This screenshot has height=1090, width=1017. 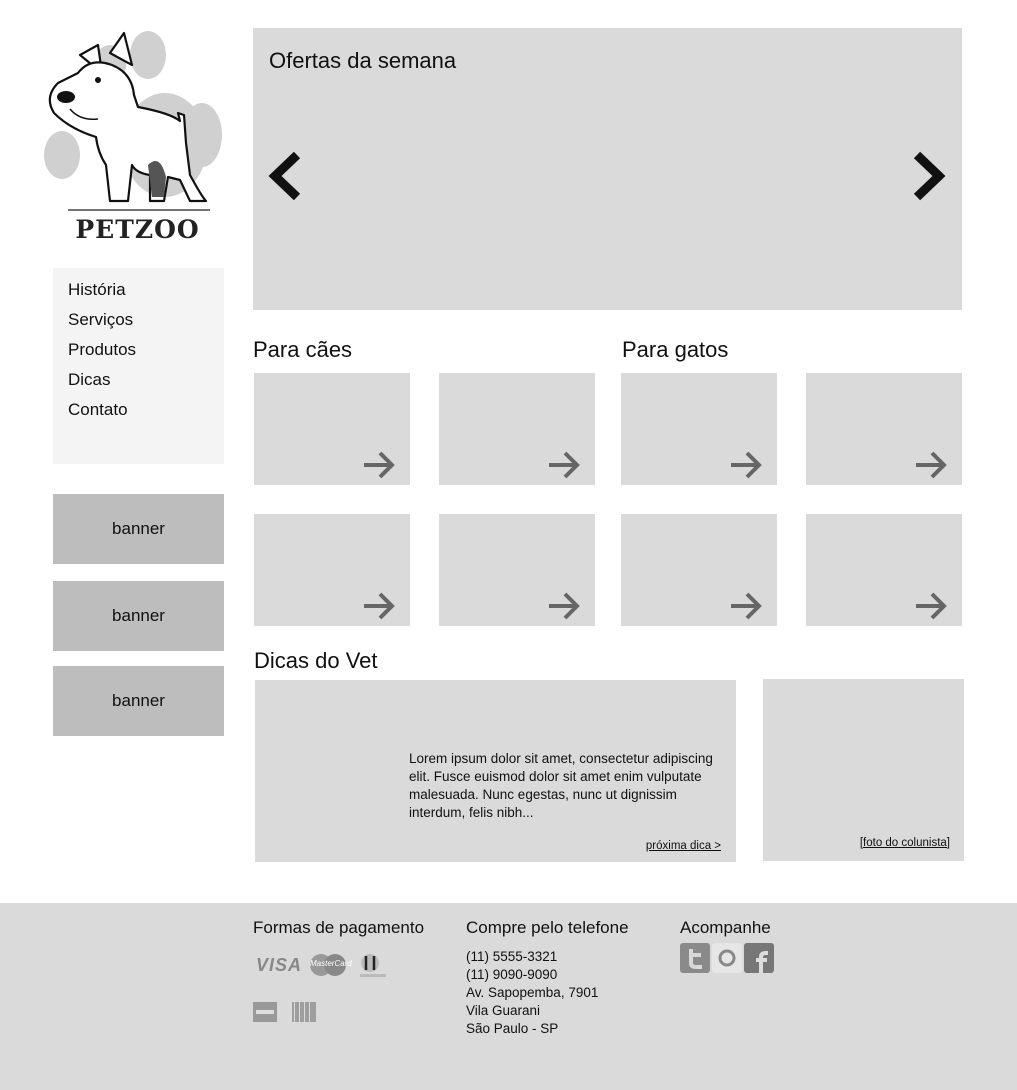 What do you see at coordinates (863, 770) in the screenshot?
I see `columnist-photo: [foto do colunista]` at bounding box center [863, 770].